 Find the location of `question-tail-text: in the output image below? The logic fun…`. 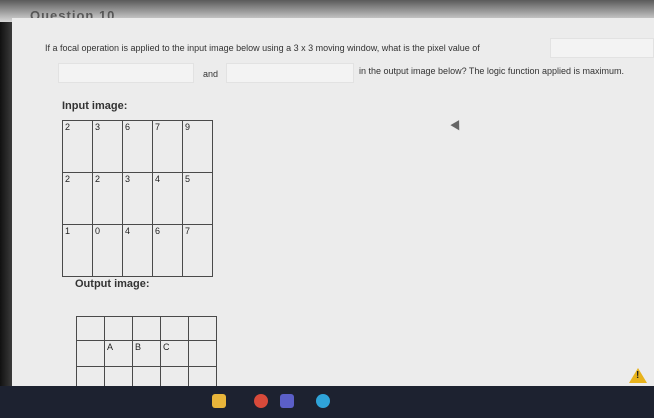

question-tail-text: in the output image below? The logic fun… is located at coordinates (491, 71).